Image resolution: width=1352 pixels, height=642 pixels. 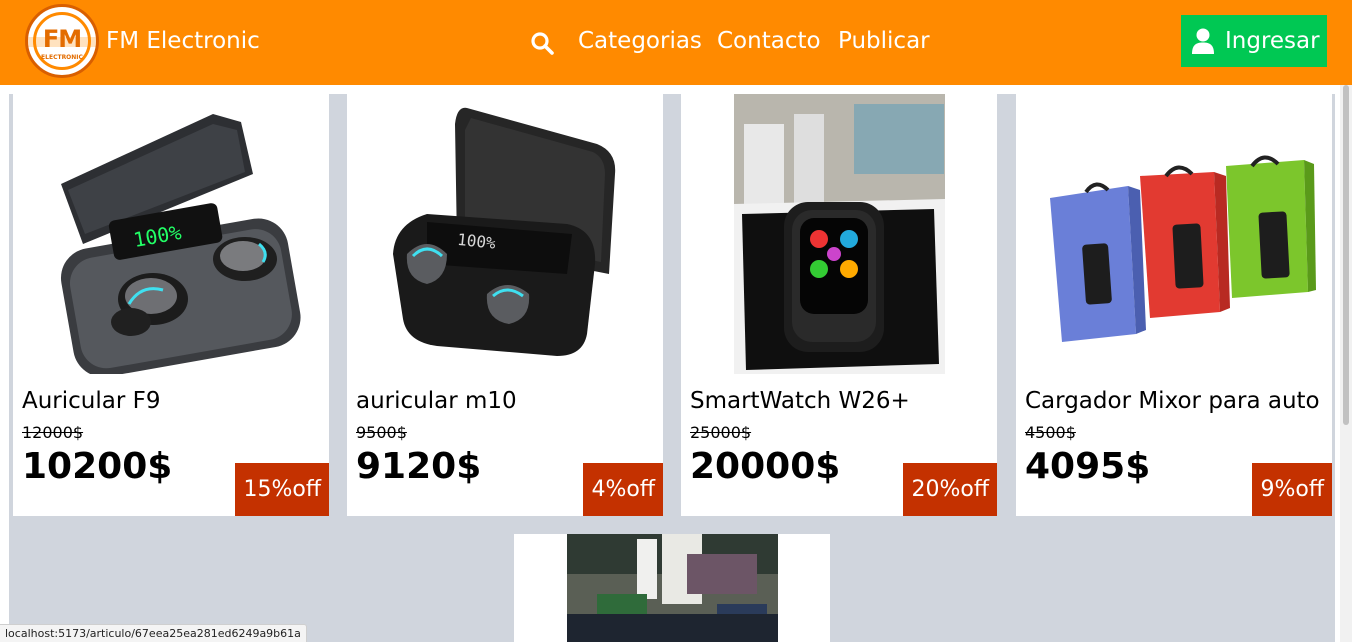 I want to click on logo-subtext: ELECTRONIC, so click(x=62, y=57).